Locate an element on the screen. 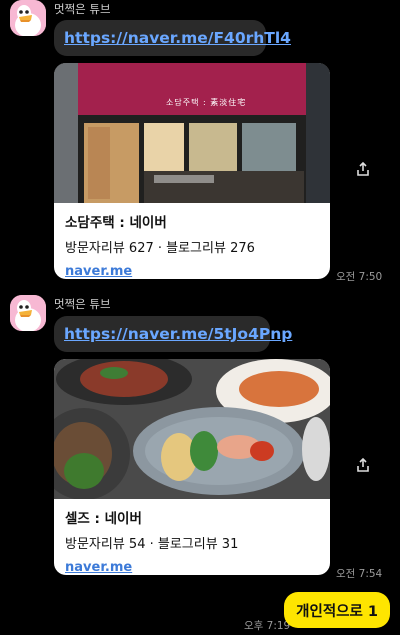  my-message-text: 개인적으로 1 is located at coordinates (337, 611).